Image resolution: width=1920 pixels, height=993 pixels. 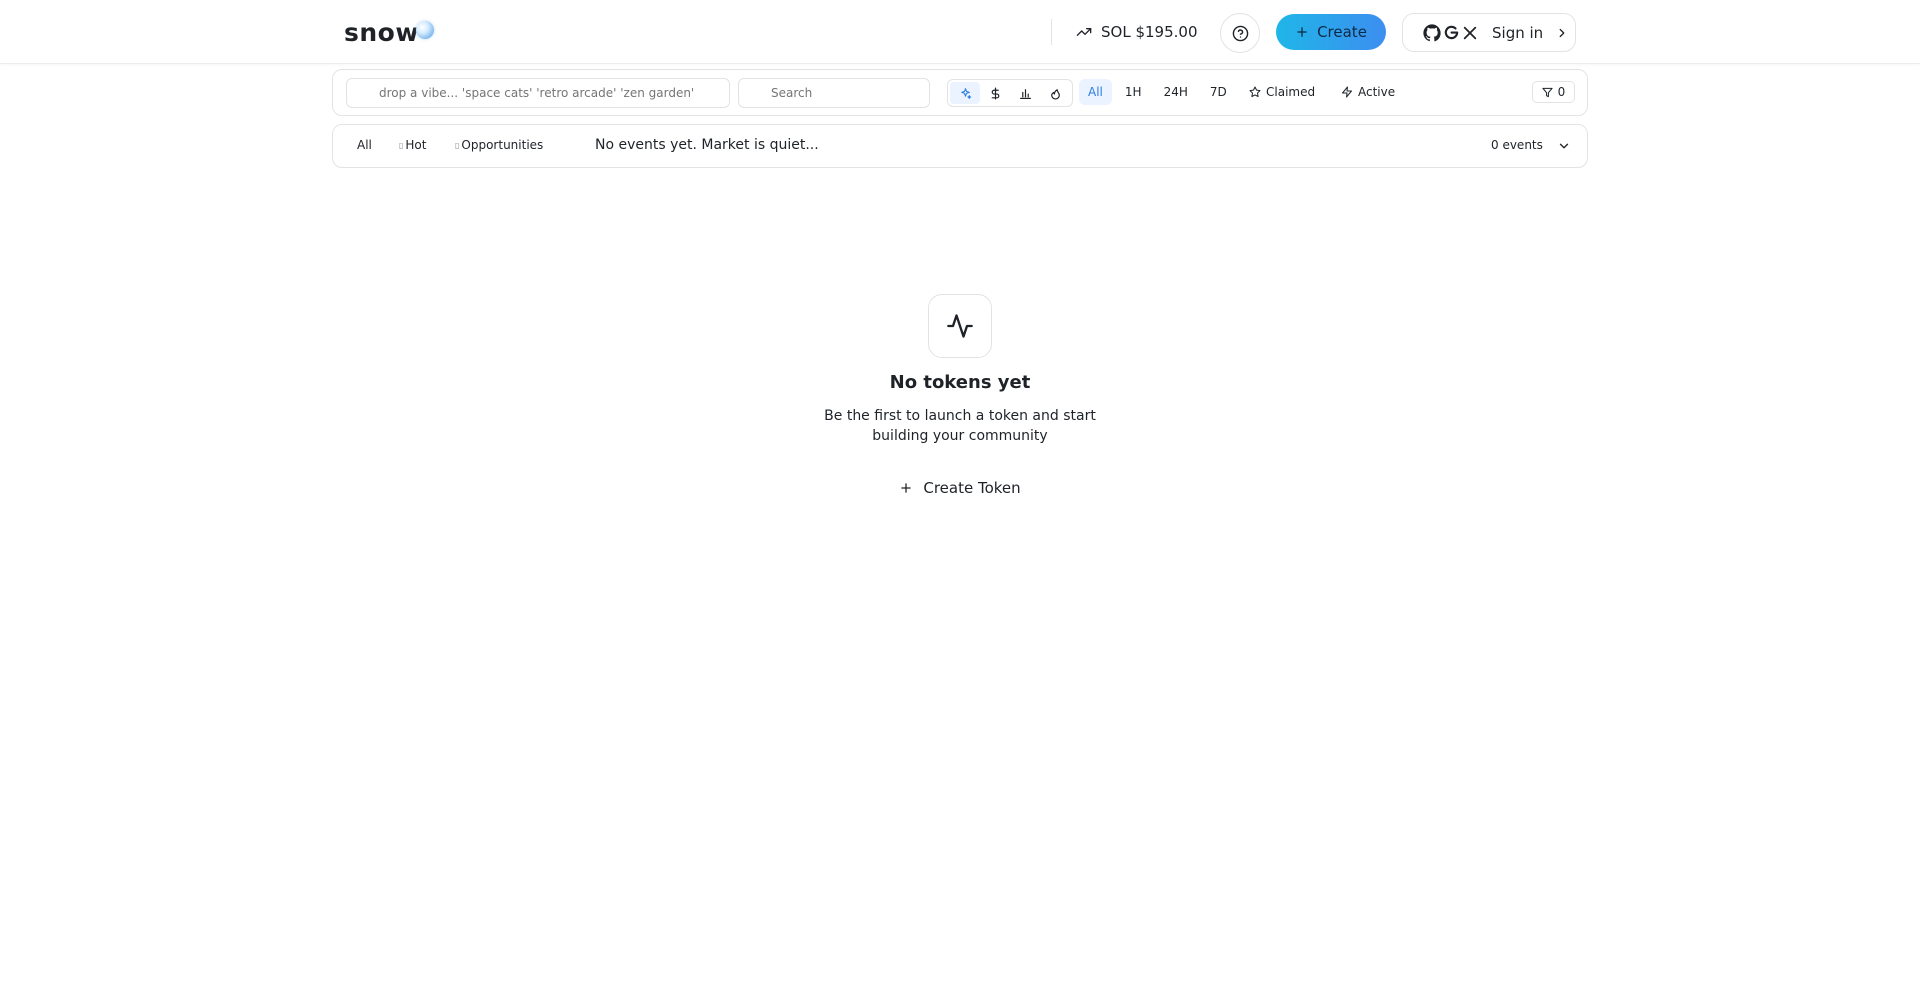 I want to click on empty-state-title: No tokens yet, so click(x=960, y=382).